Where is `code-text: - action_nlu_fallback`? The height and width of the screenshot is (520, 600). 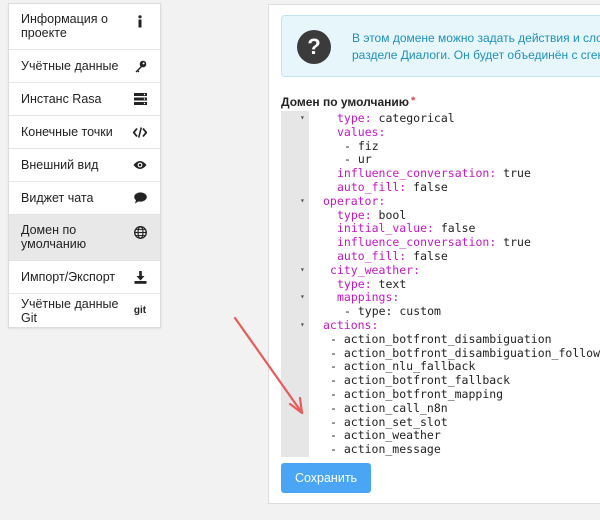 code-text: - action_nlu_fallback is located at coordinates (402, 366).